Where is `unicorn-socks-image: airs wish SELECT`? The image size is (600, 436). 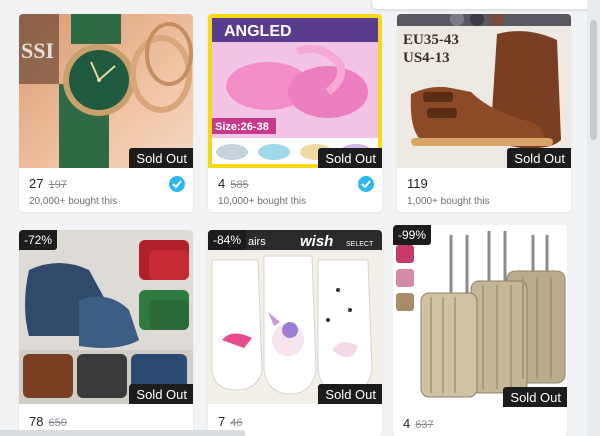 unicorn-socks-image: airs wish SELECT is located at coordinates (295, 317).